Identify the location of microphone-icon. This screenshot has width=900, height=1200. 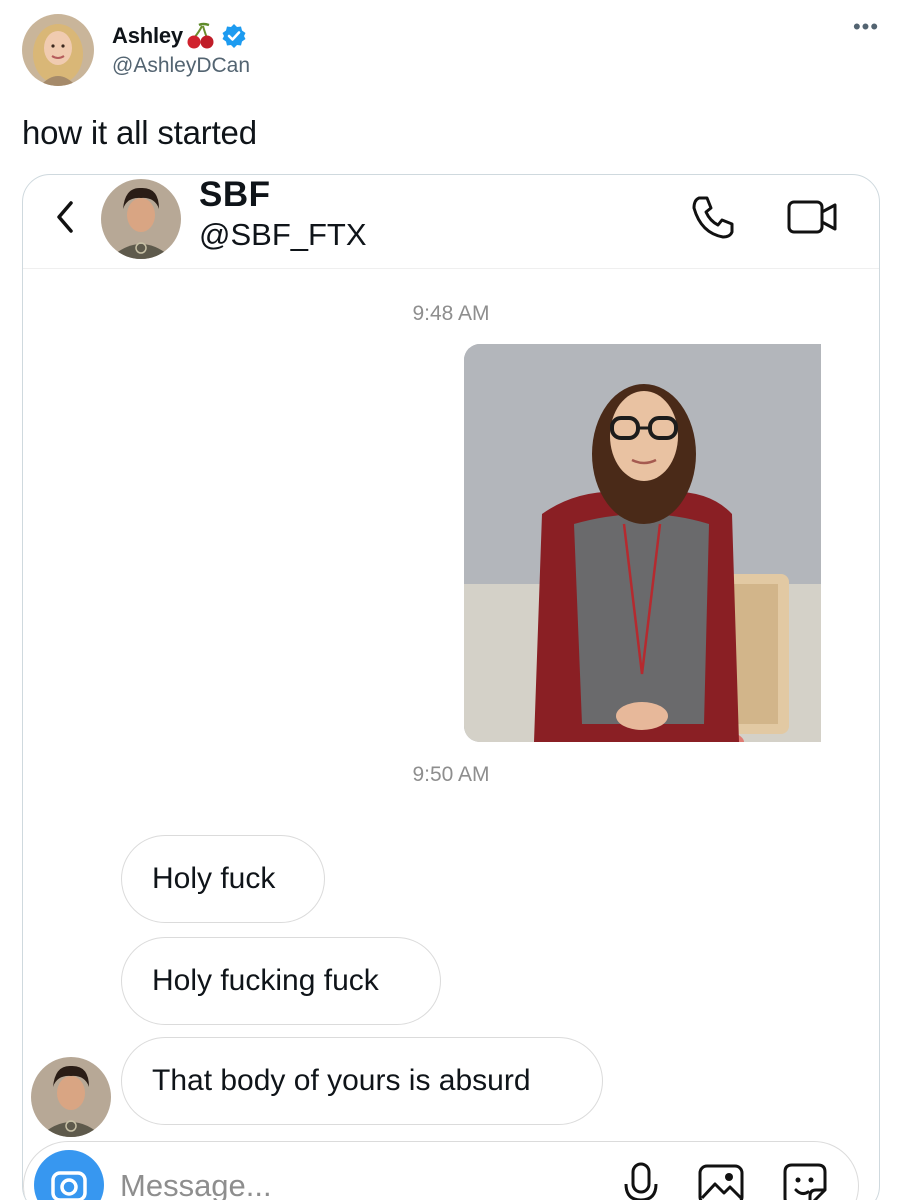
(641, 1181).